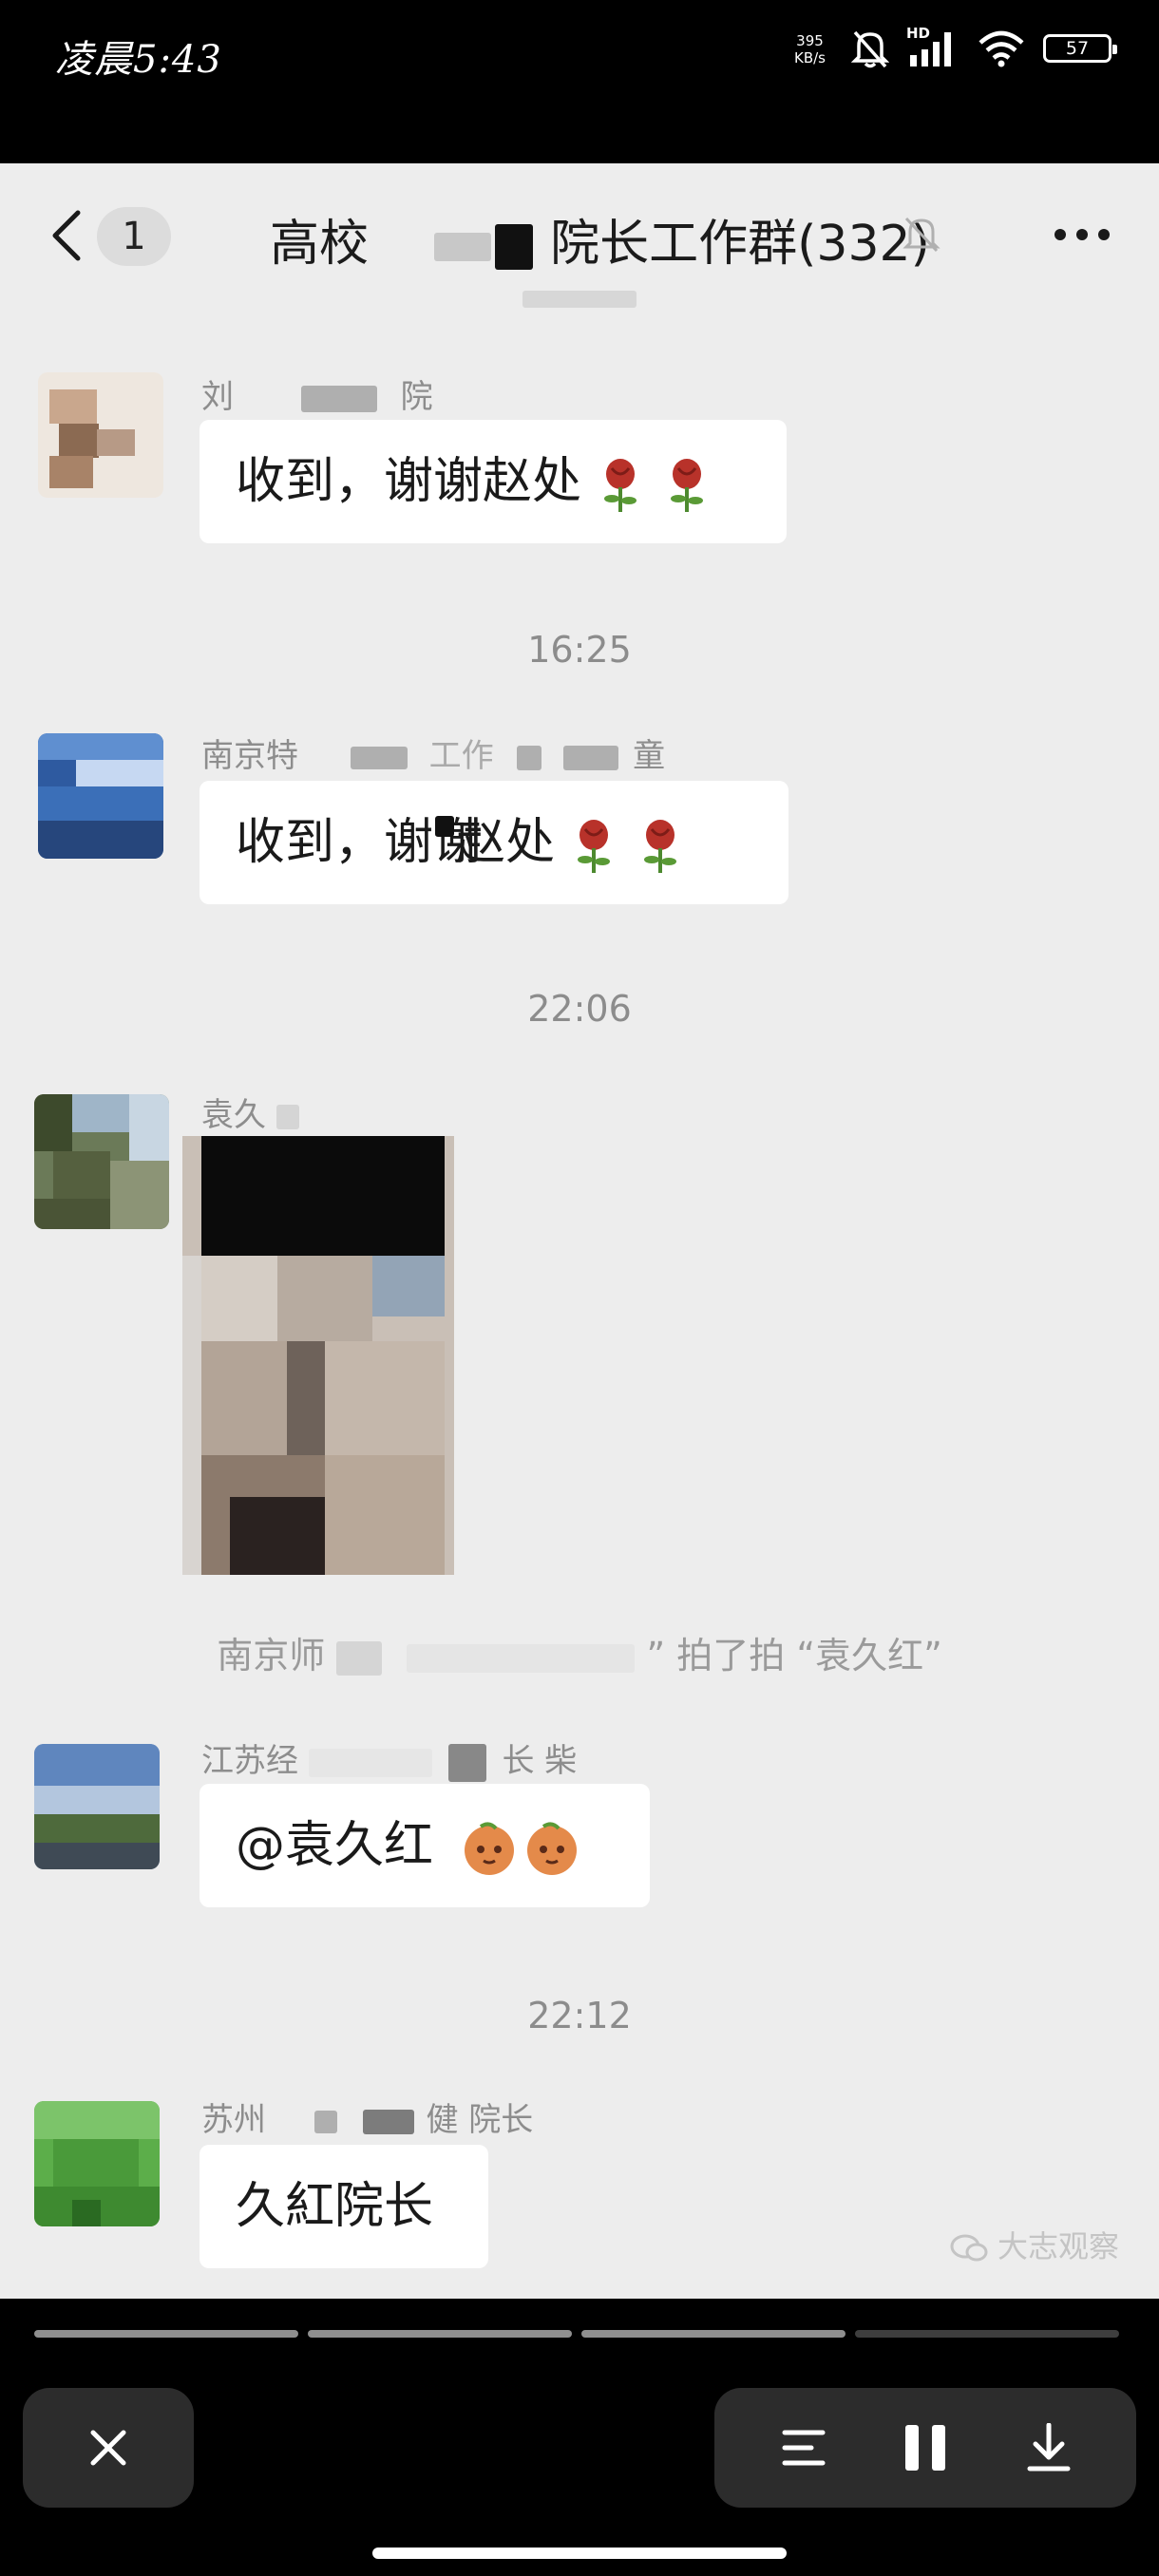 The width and height of the screenshot is (1159, 2576). I want to click on close-icon, so click(108, 2448).